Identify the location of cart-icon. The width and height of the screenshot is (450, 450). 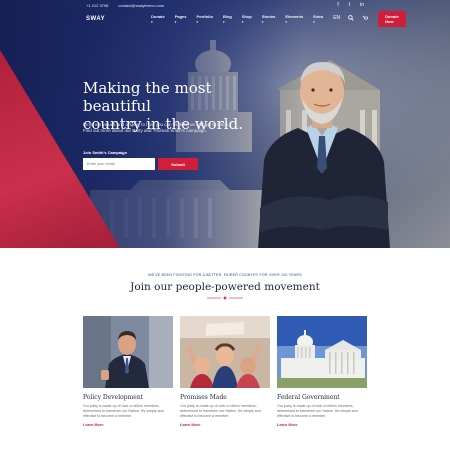
(365, 19).